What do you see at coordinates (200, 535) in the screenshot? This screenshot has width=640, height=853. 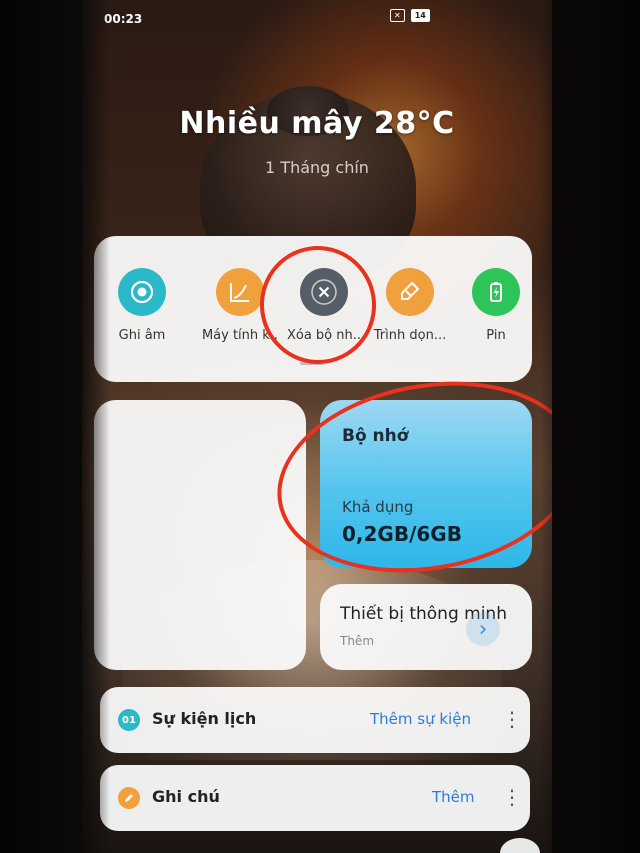 I see `blank-widget` at bounding box center [200, 535].